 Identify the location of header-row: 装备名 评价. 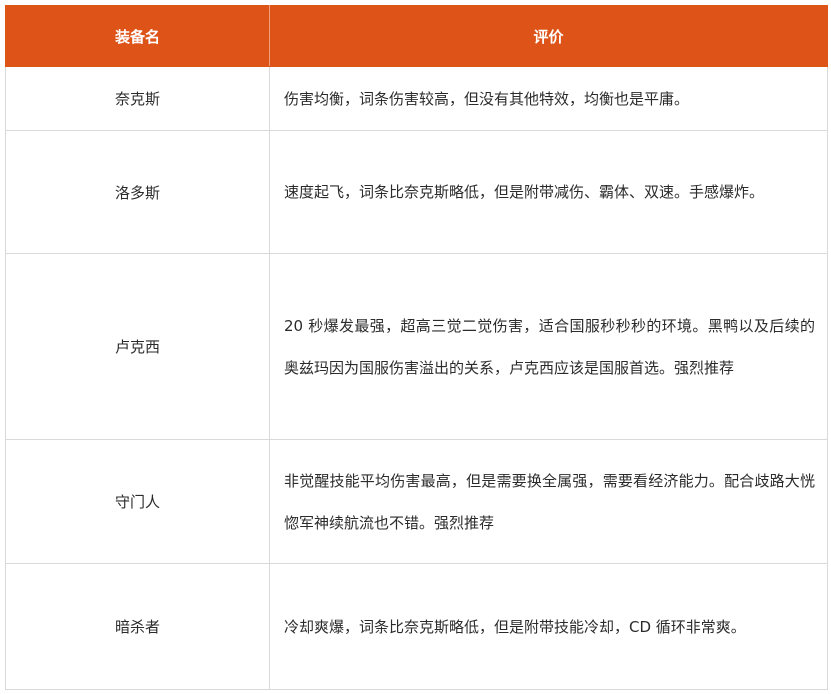
(416, 36).